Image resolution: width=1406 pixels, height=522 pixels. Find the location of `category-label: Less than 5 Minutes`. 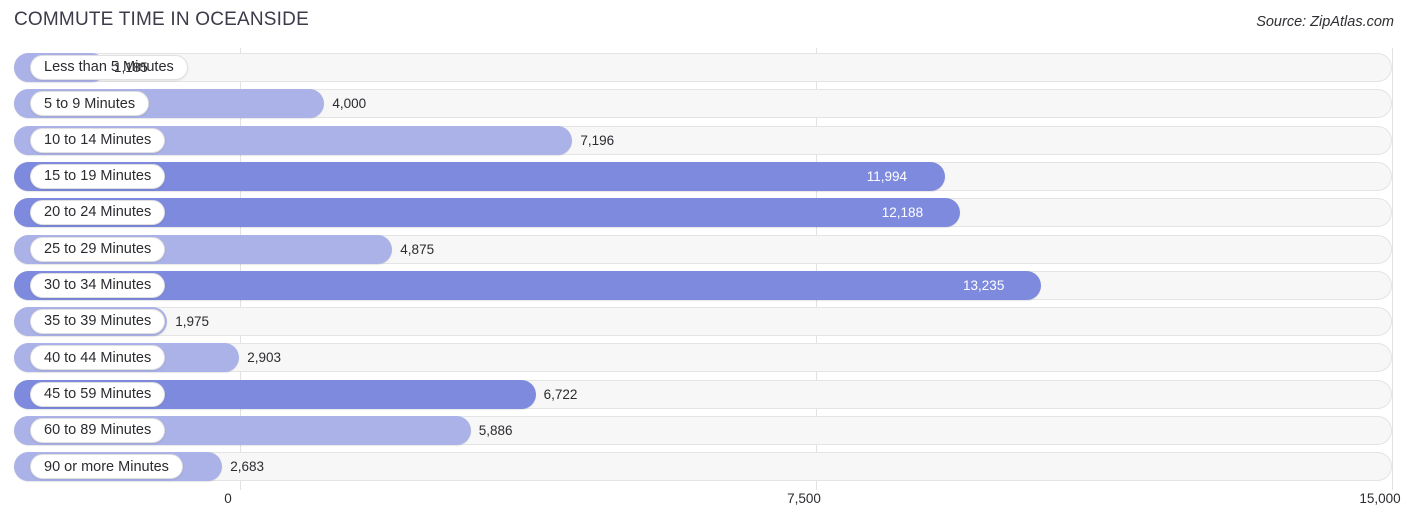

category-label: Less than 5 Minutes is located at coordinates (109, 67).